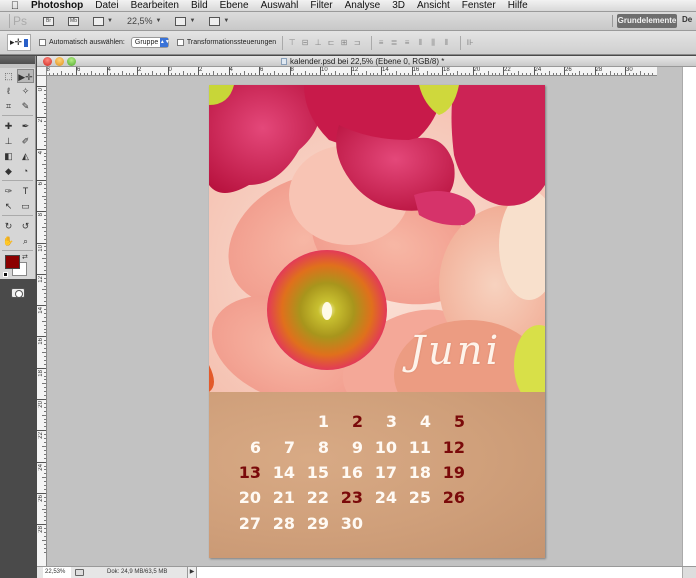 Image resolution: width=696 pixels, height=578 pixels. What do you see at coordinates (305, 42) in the screenshot?
I see `align-vertical-center-icon: ⊟` at bounding box center [305, 42].